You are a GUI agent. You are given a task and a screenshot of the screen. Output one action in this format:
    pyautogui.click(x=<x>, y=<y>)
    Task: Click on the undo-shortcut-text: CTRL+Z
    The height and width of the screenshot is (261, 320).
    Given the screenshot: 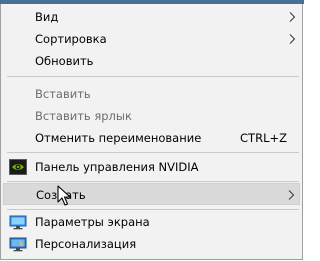 What is the action you would take?
    pyautogui.click(x=263, y=138)
    